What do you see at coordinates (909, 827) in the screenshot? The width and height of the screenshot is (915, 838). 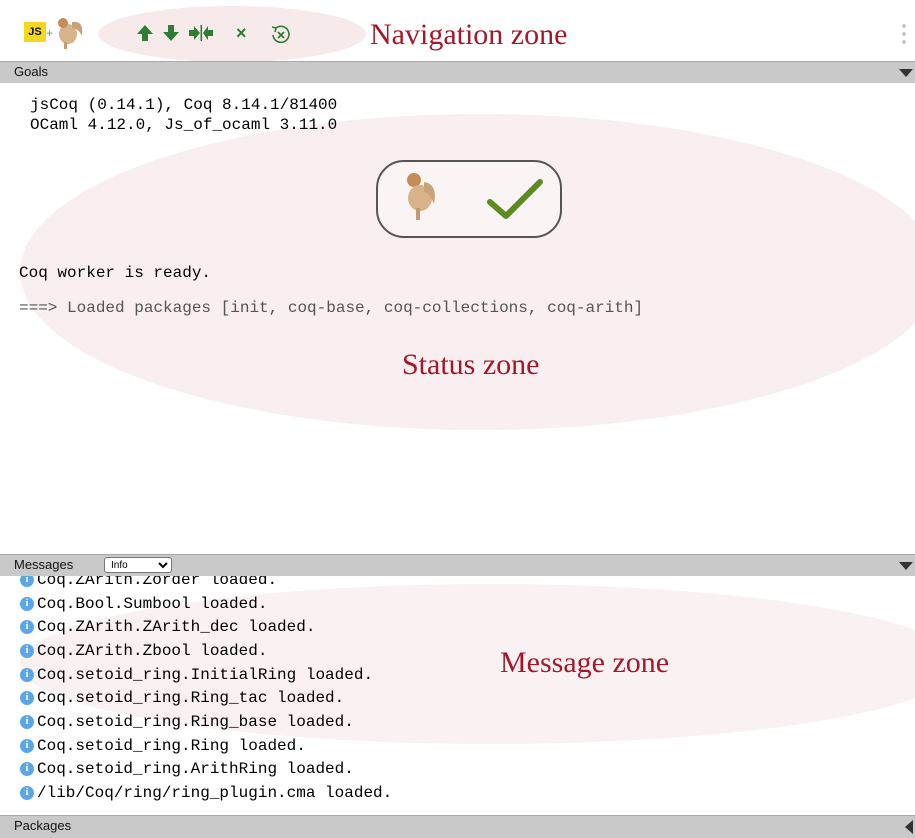 I see `expand-triangle-icon` at bounding box center [909, 827].